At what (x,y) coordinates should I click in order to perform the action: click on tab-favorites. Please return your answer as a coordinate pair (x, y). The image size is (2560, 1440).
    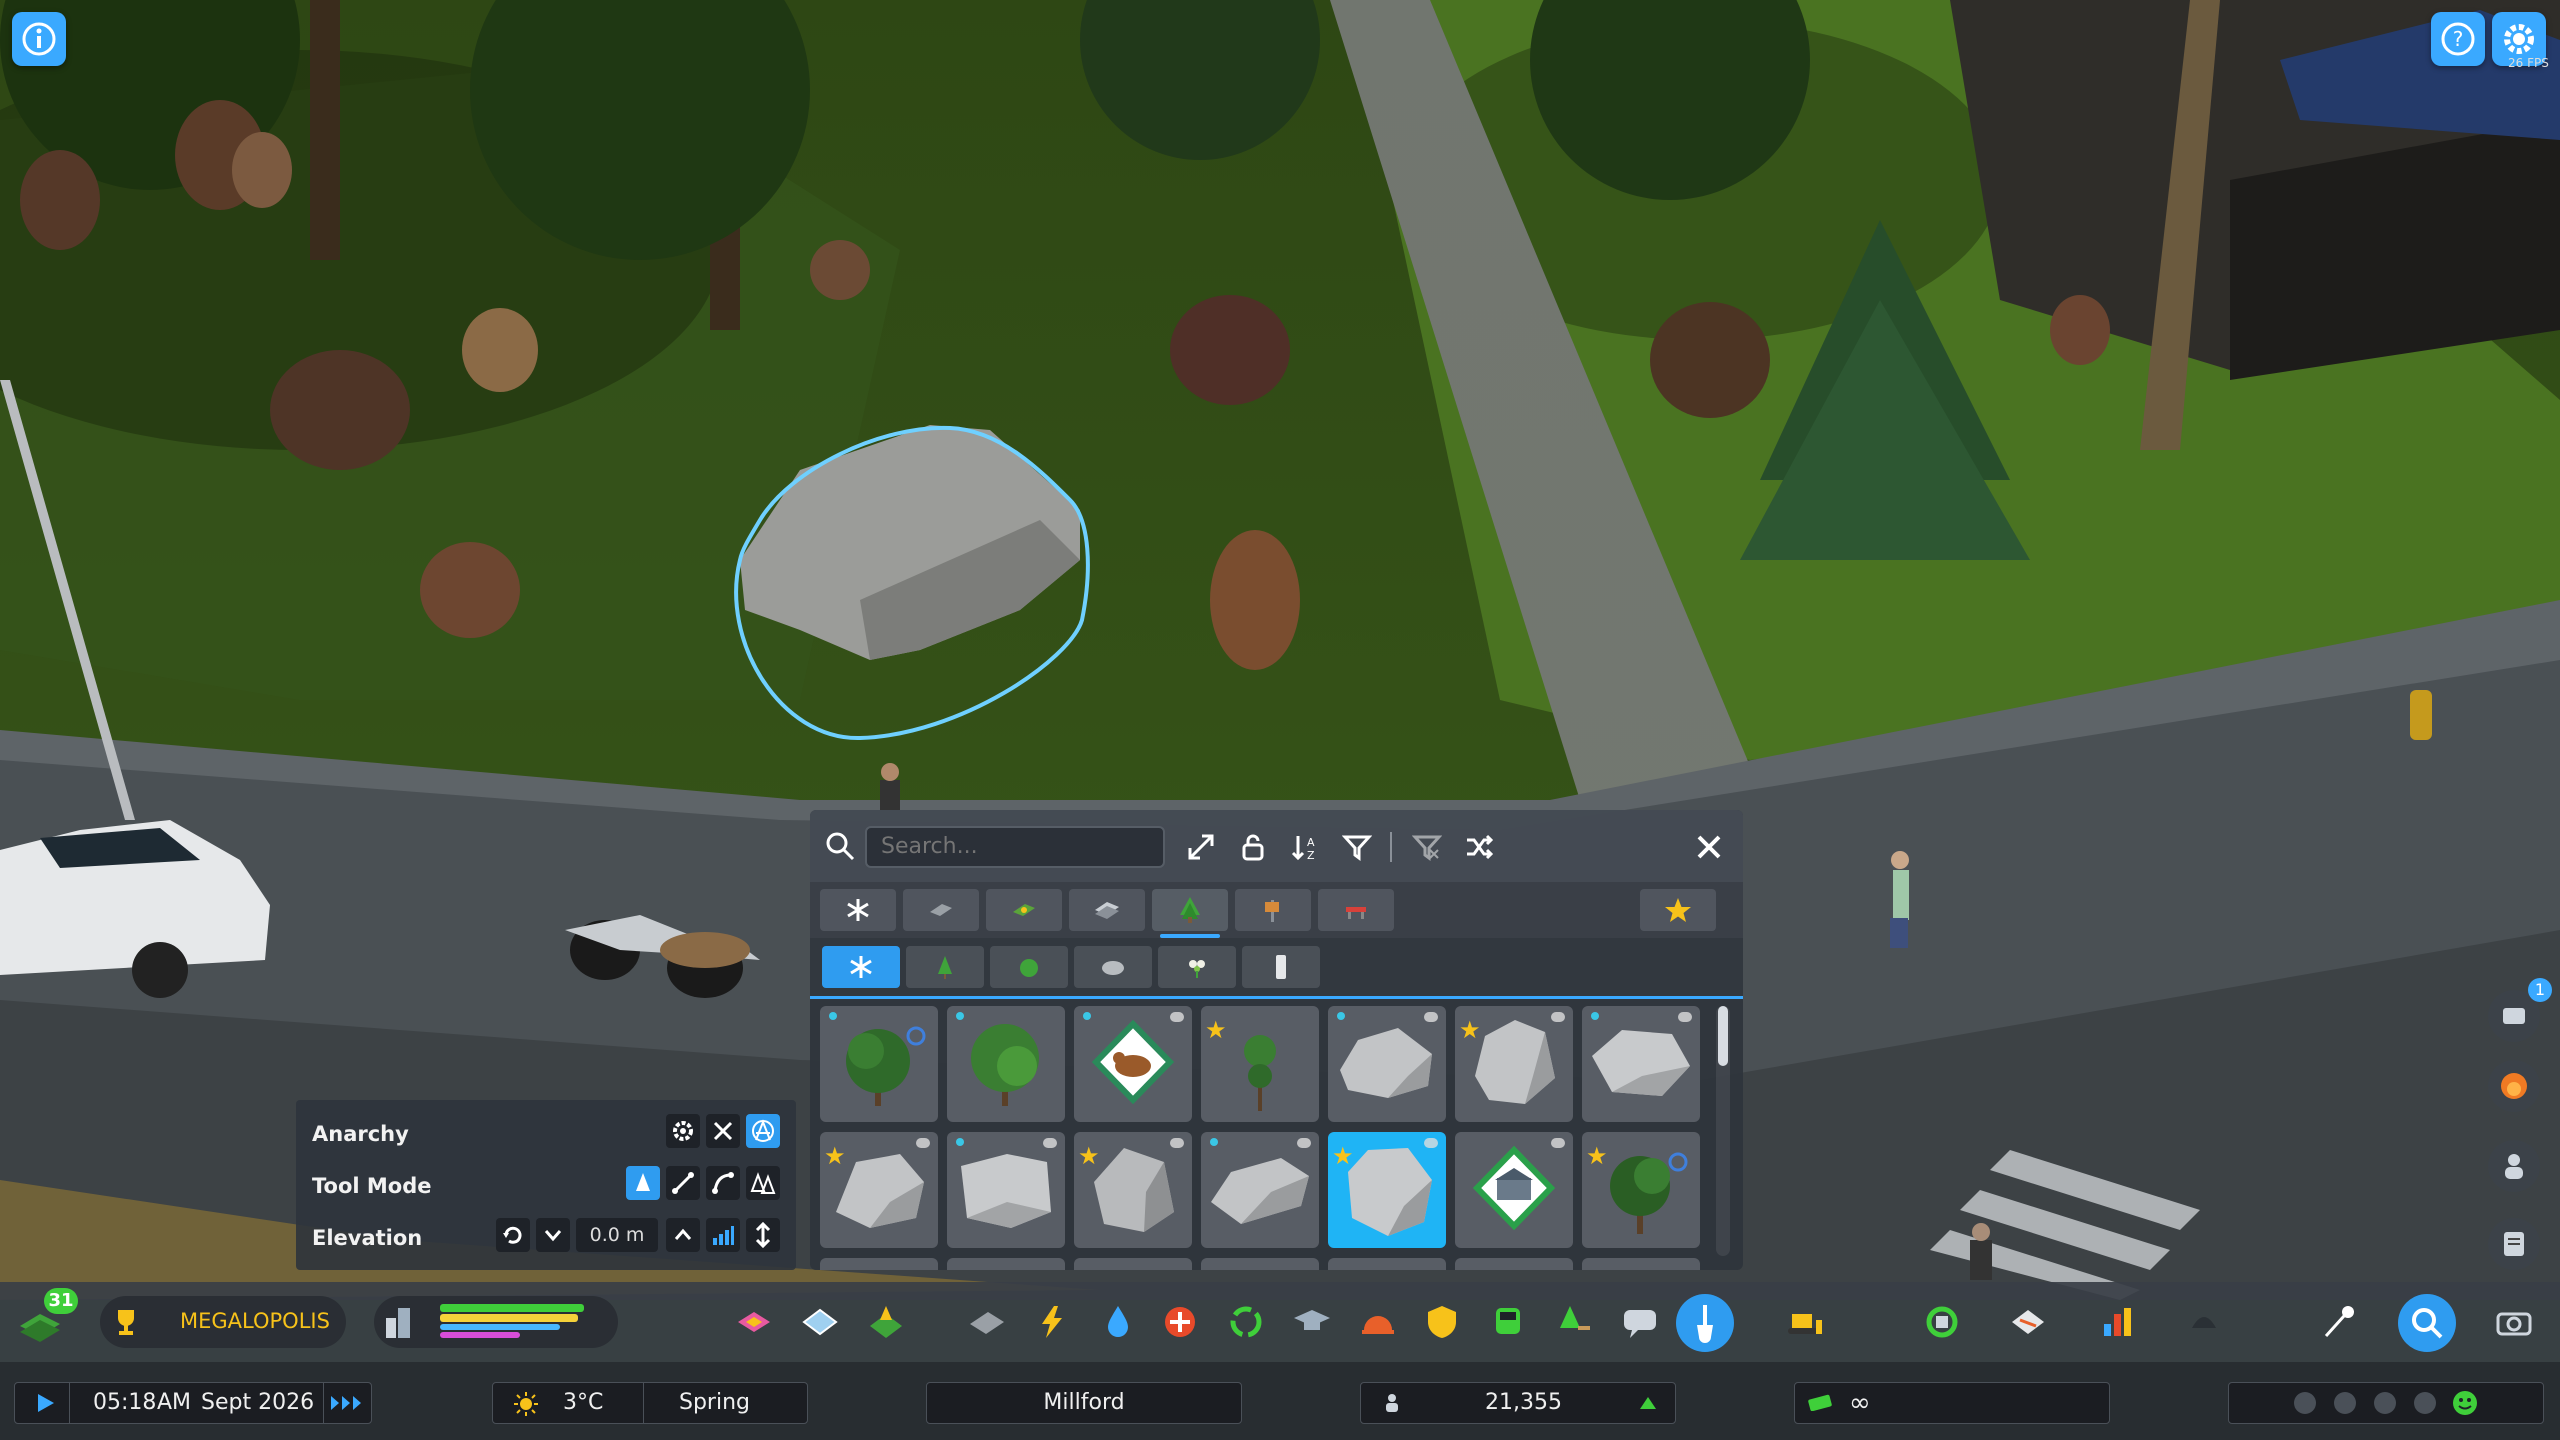
    Looking at the image, I should click on (1678, 910).